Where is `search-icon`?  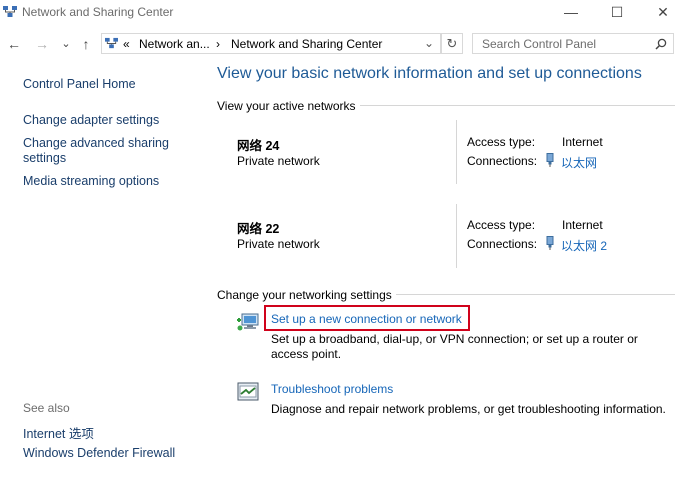
search-icon is located at coordinates (661, 44).